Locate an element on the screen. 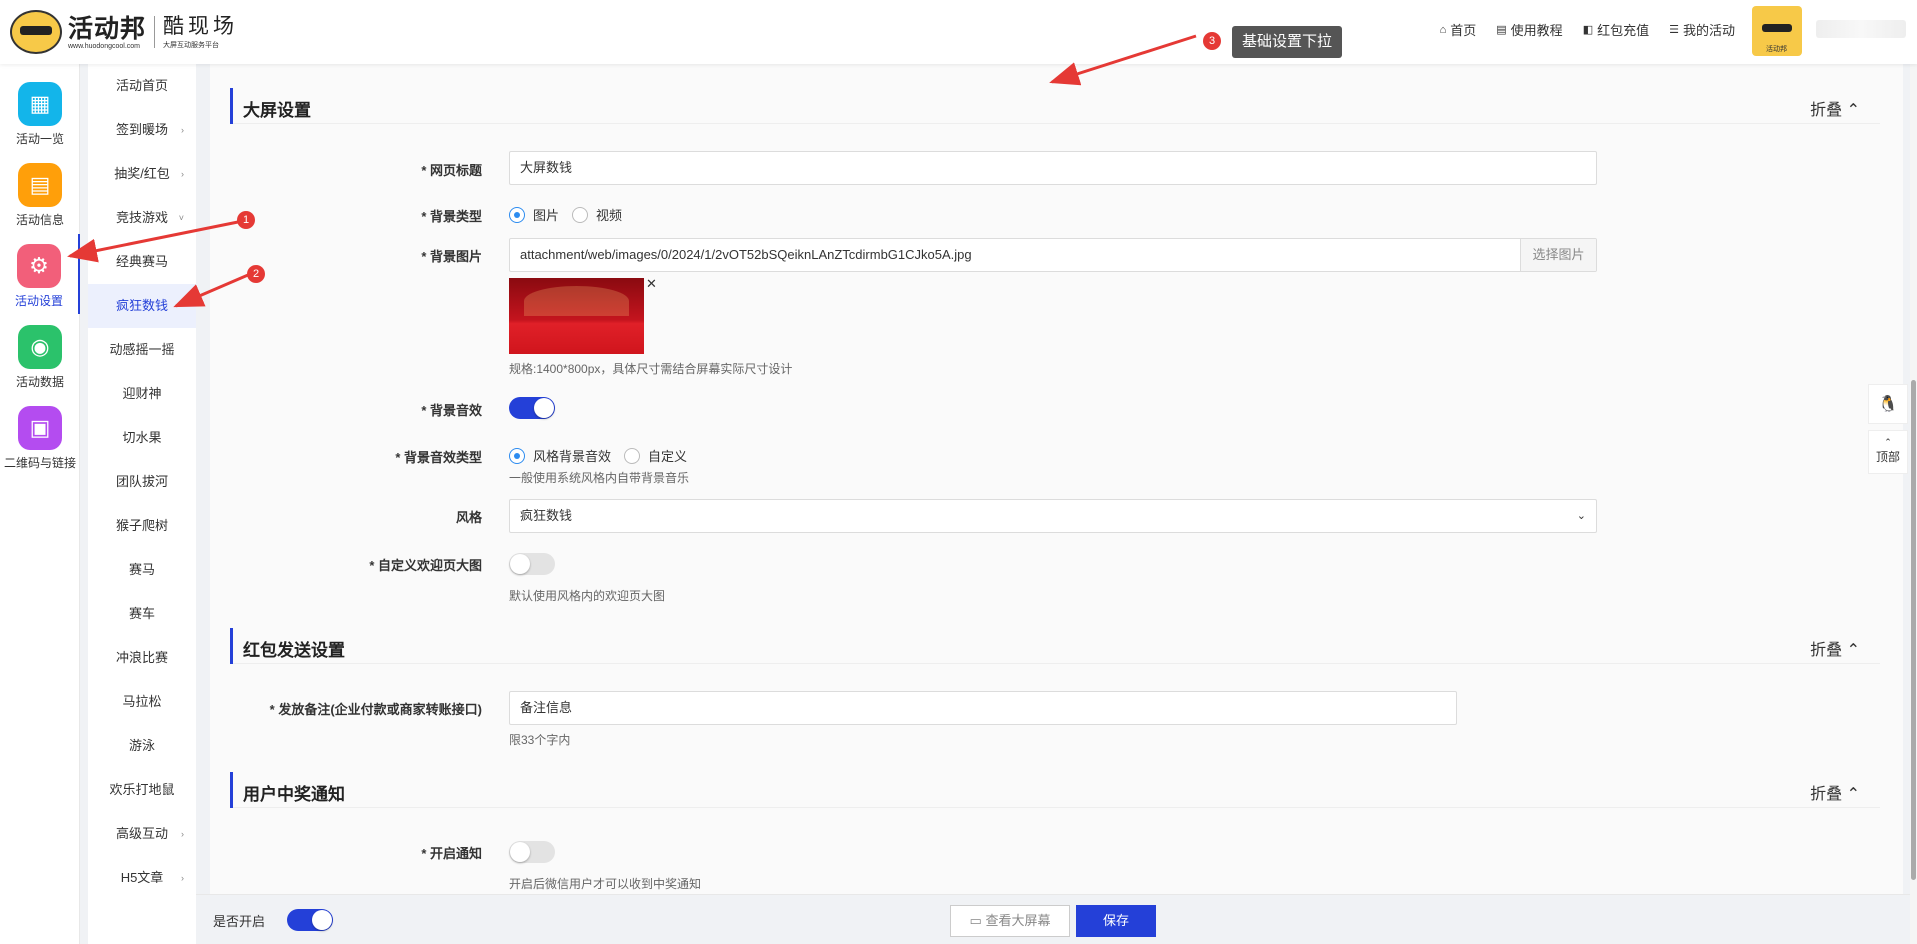  nav-tutorial: ▤ 使用教程 is located at coordinates (1529, 29).